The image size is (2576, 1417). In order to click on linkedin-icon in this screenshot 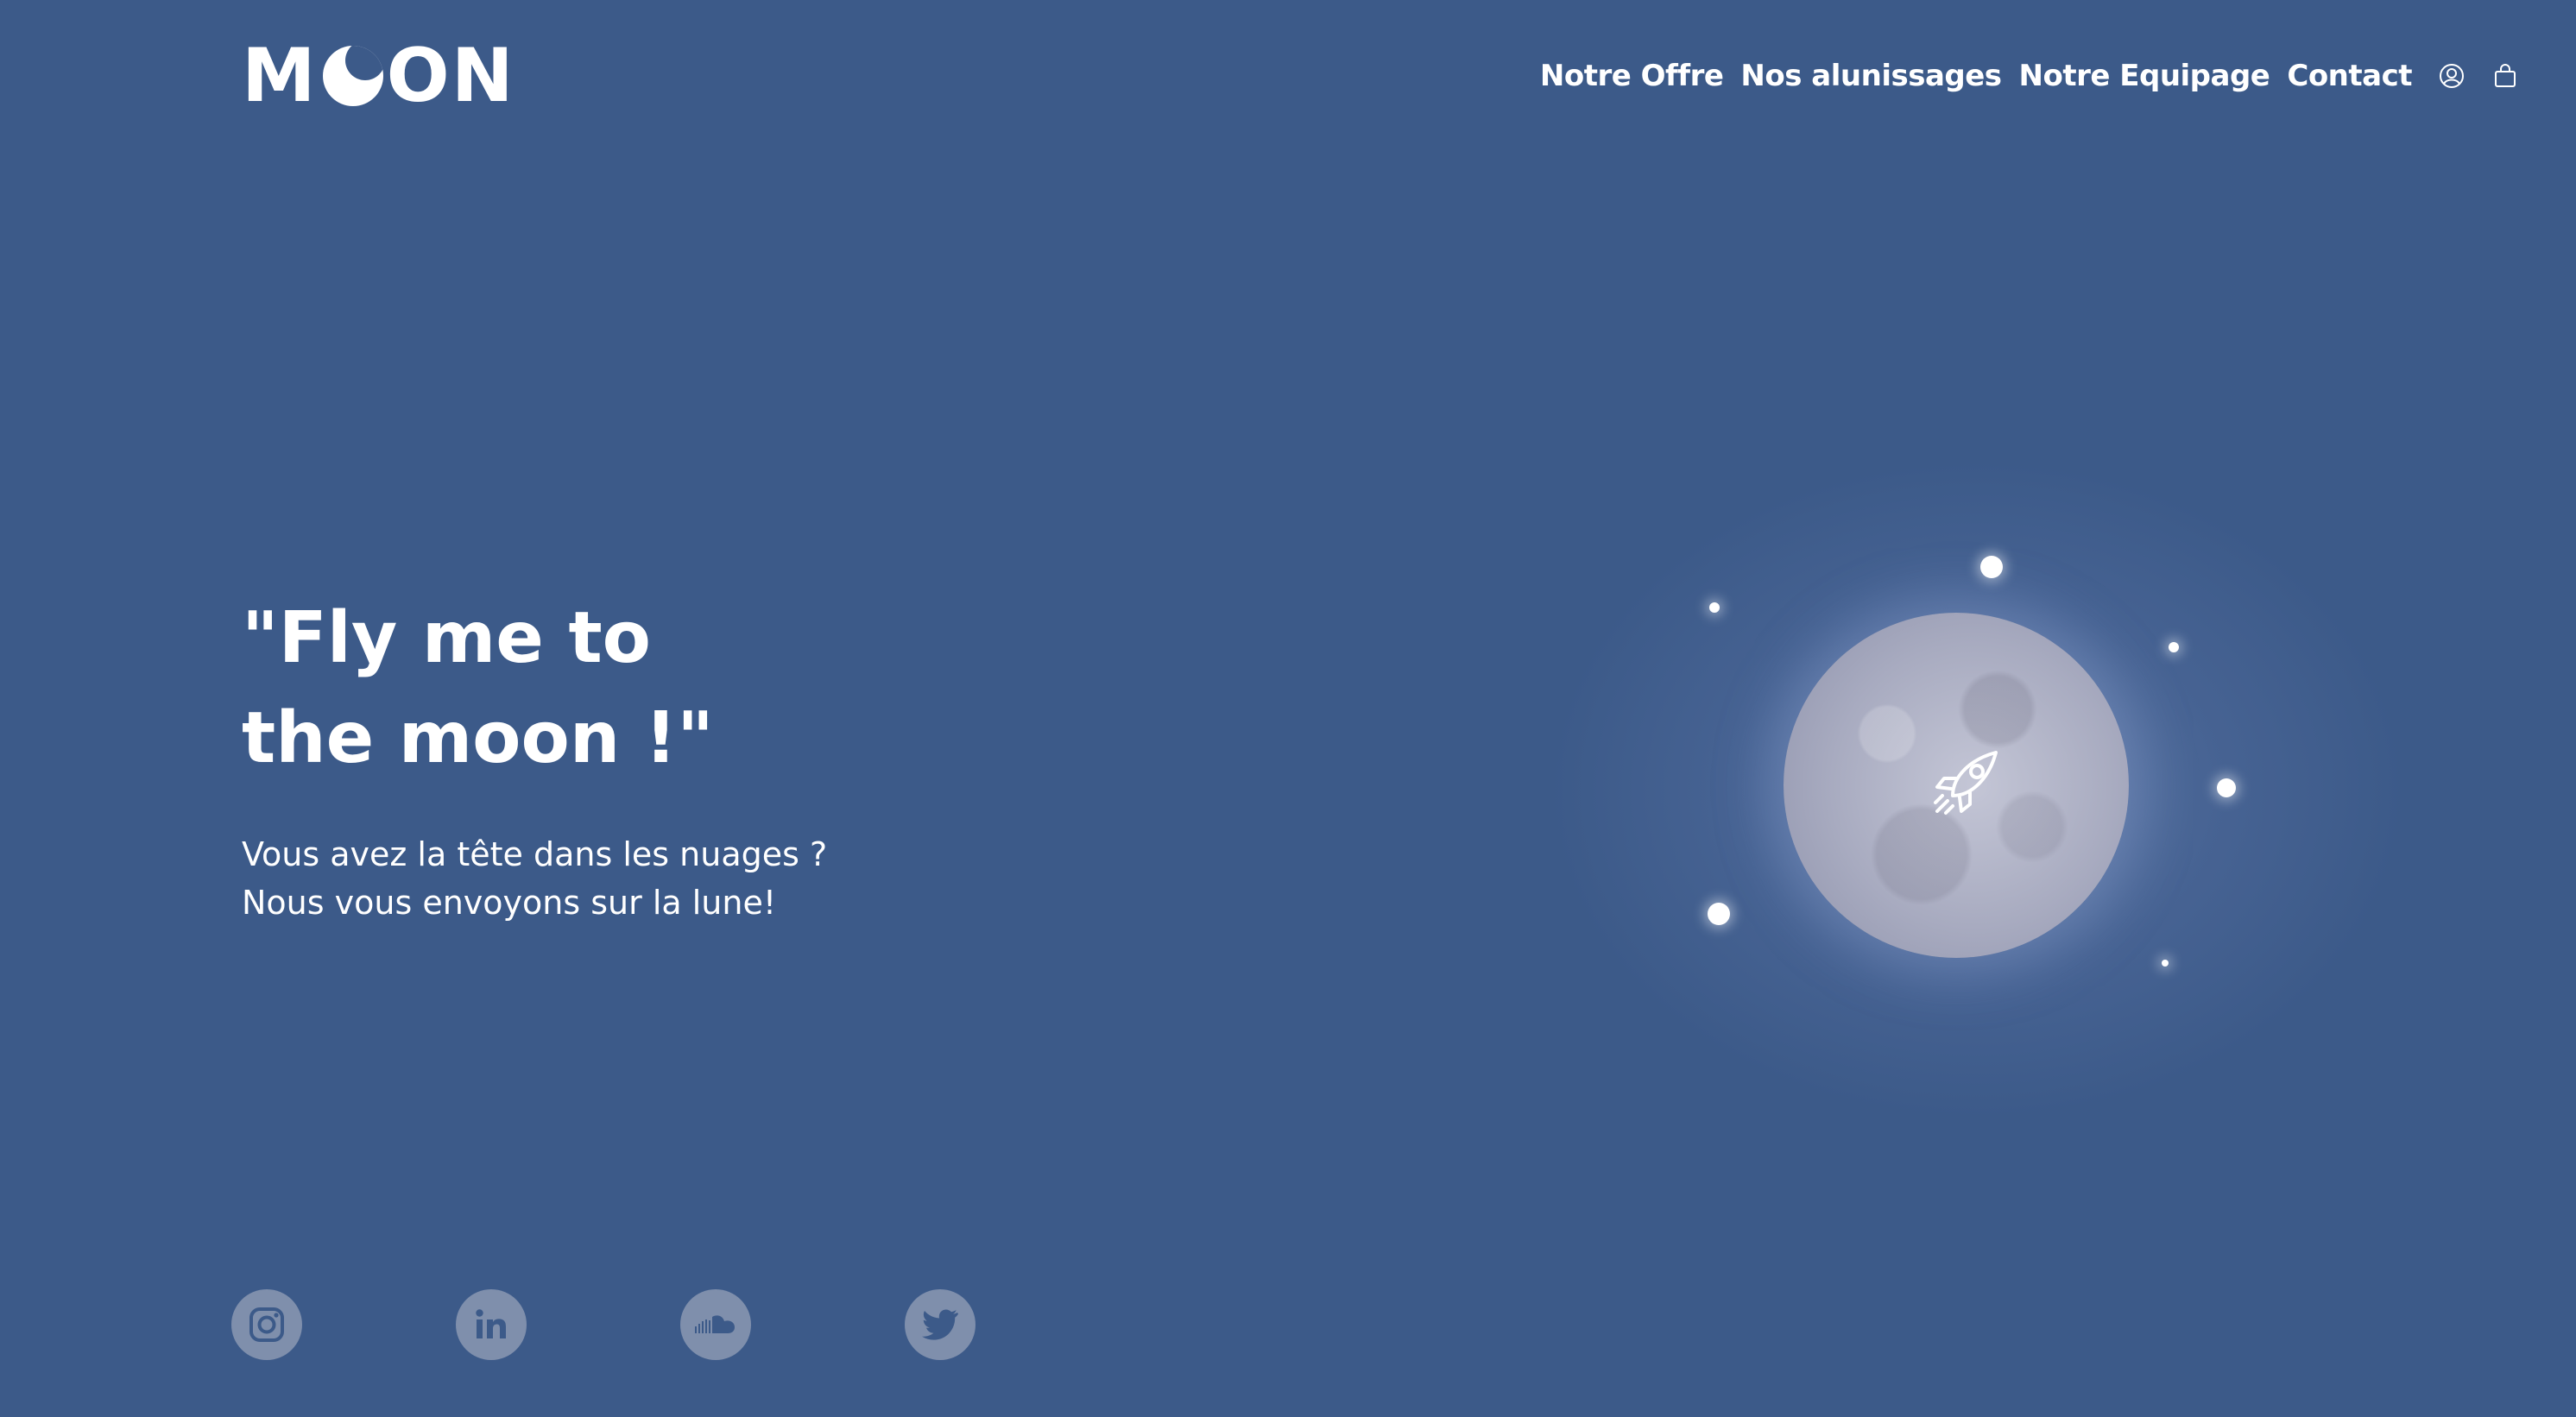, I will do `click(491, 1324)`.